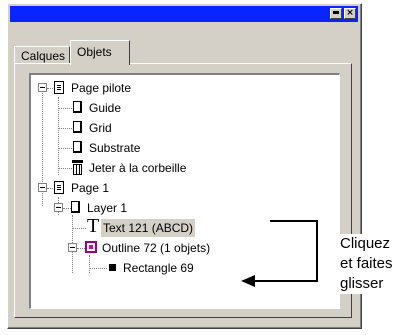 The width and height of the screenshot is (405, 335). Describe the element at coordinates (100, 52) in the screenshot. I see `tab-objets: Objets` at that location.